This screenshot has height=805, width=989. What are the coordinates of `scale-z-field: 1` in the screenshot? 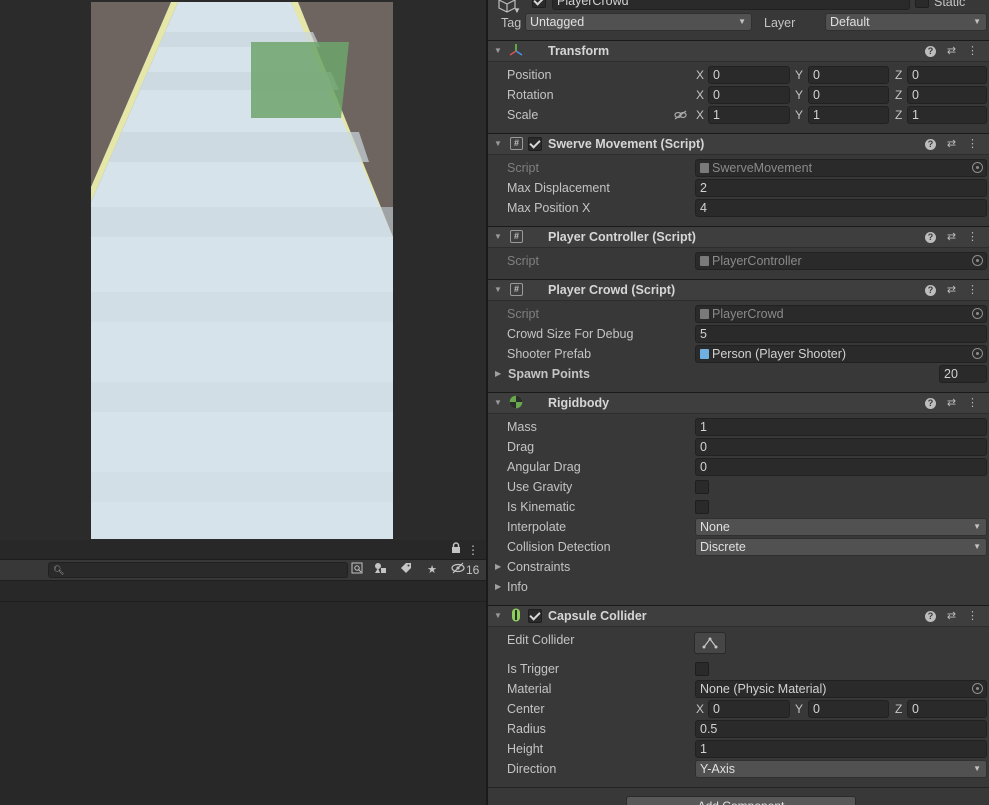 It's located at (947, 115).